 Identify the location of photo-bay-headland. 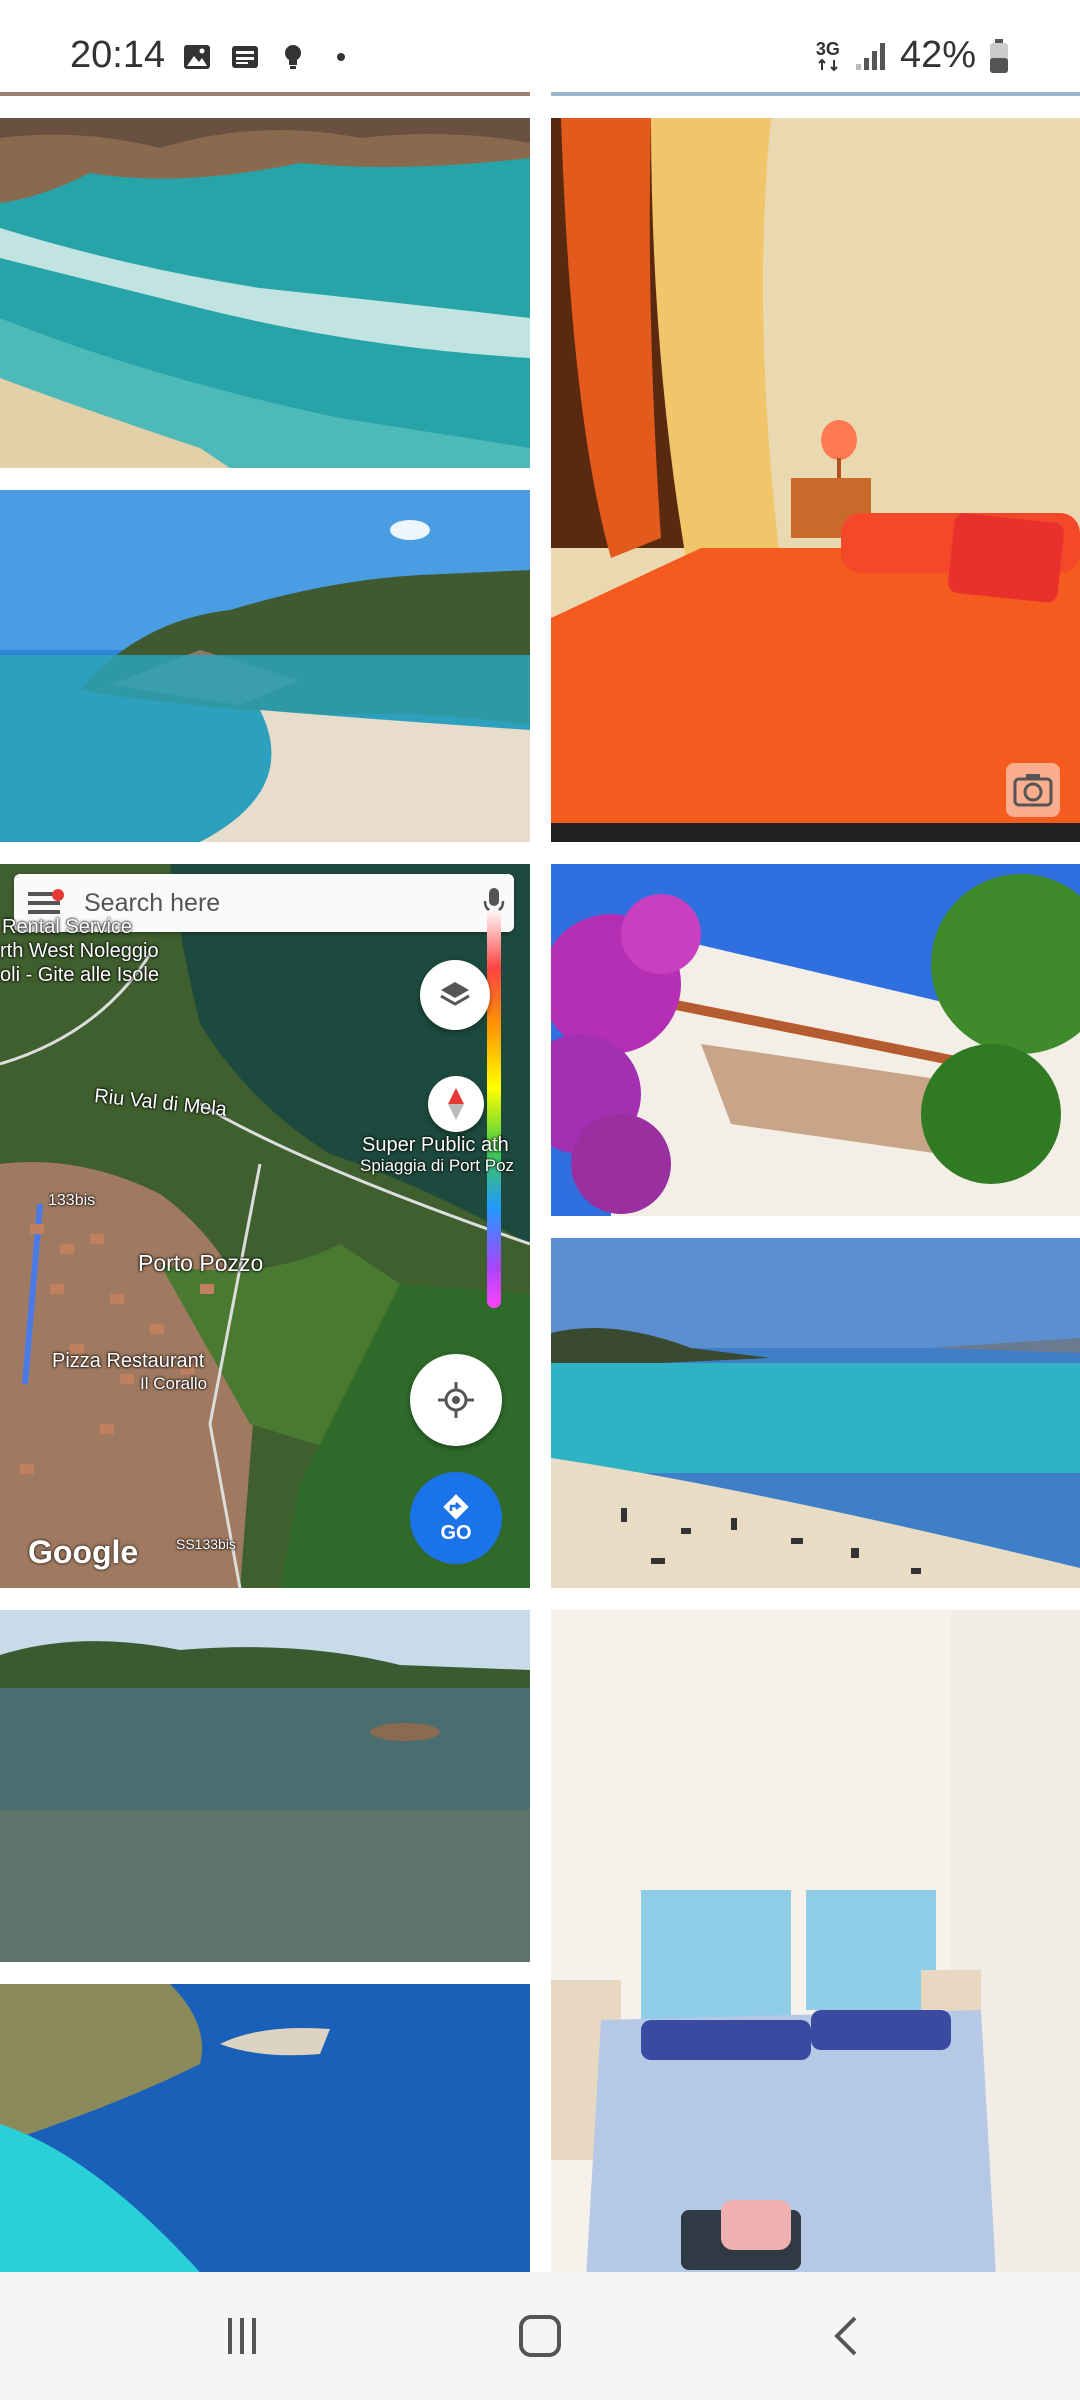
(265, 666).